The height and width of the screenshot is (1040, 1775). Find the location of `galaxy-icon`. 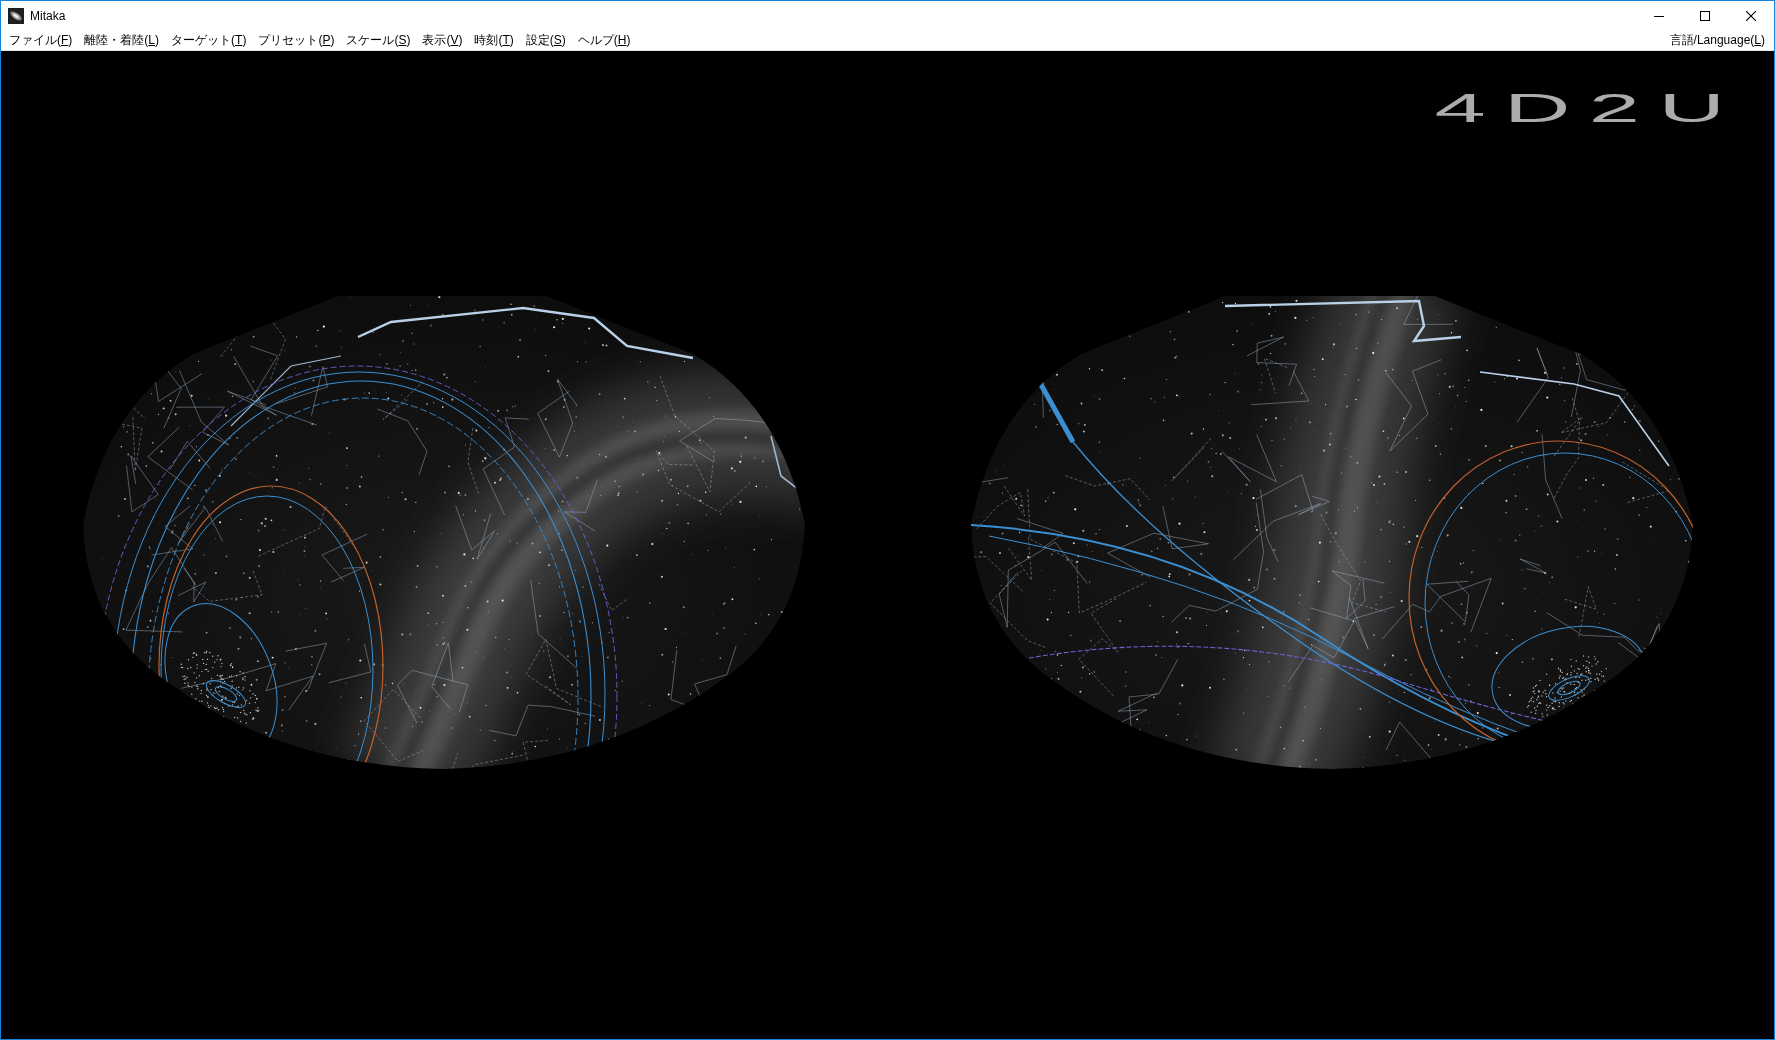

galaxy-icon is located at coordinates (16, 16).